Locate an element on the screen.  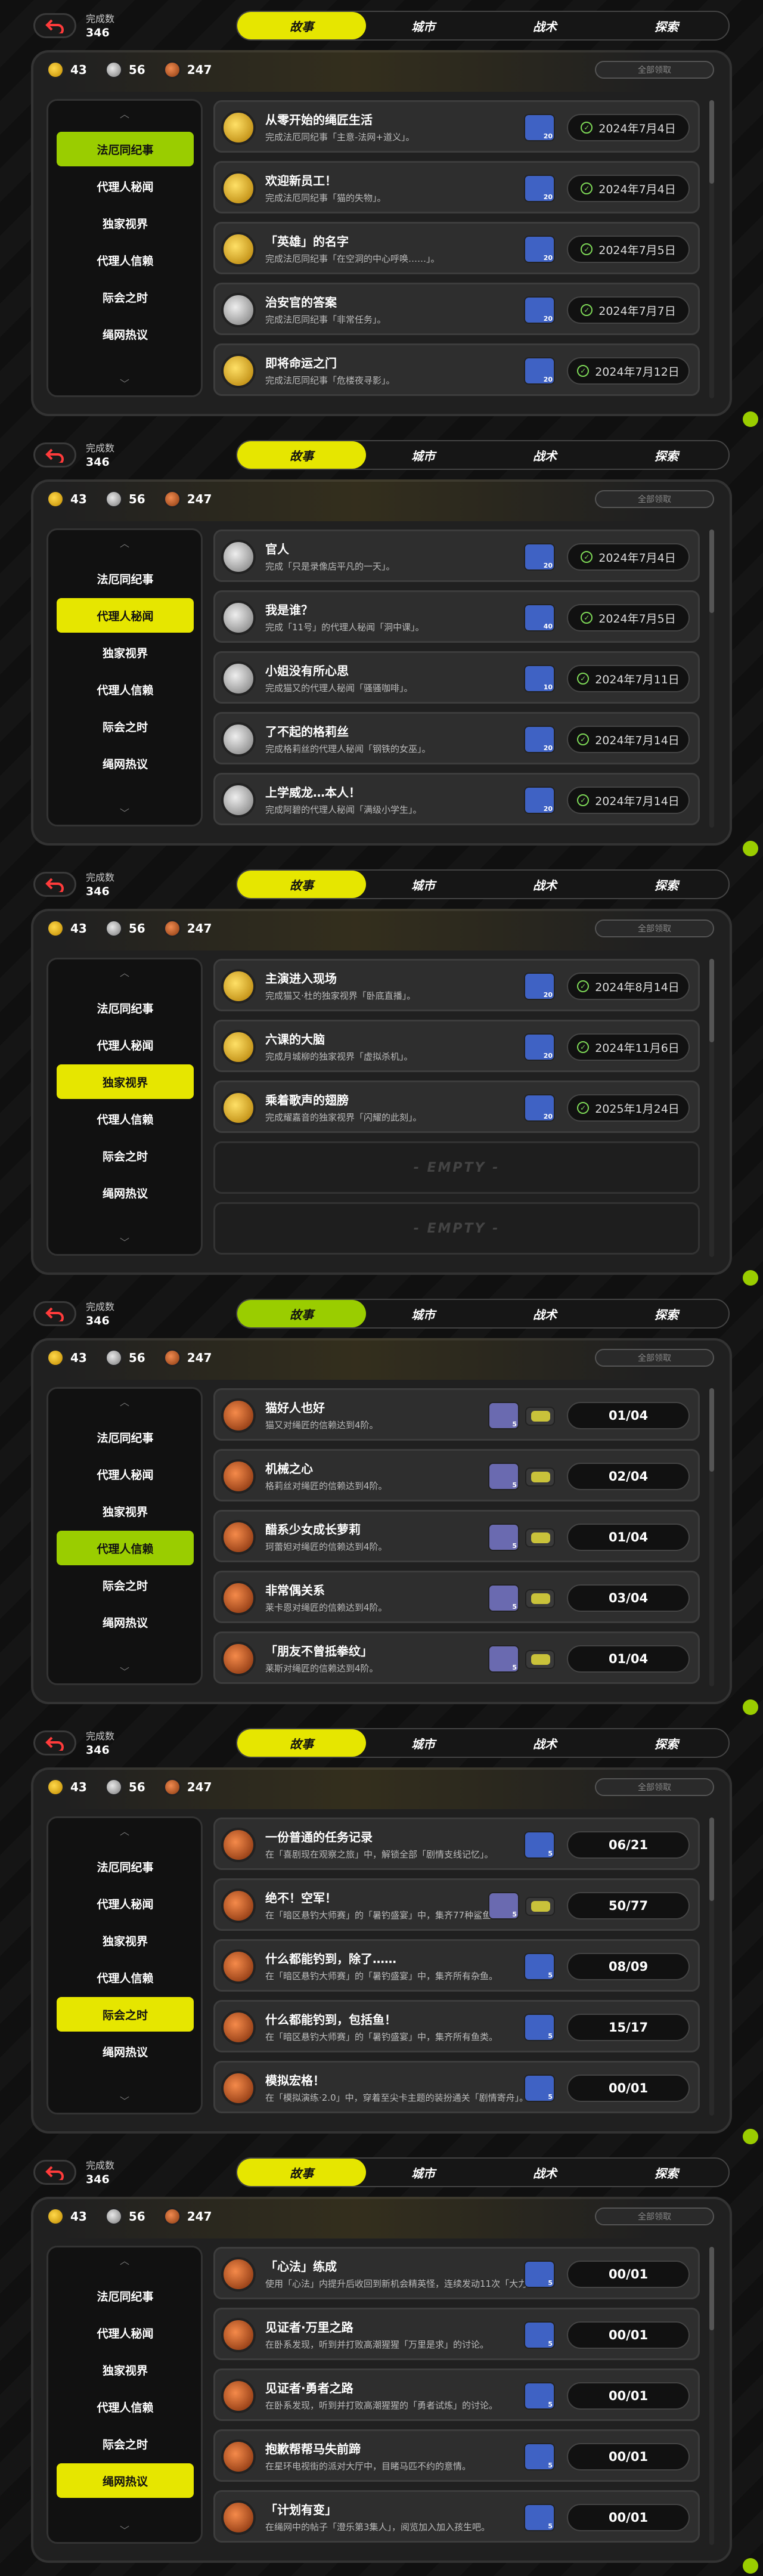
achievement-row: 欢迎新员工！ 完成法厄同纪事「猫的失物」。 20 ✓ 2024年7月4日 is located at coordinates (456, 187).